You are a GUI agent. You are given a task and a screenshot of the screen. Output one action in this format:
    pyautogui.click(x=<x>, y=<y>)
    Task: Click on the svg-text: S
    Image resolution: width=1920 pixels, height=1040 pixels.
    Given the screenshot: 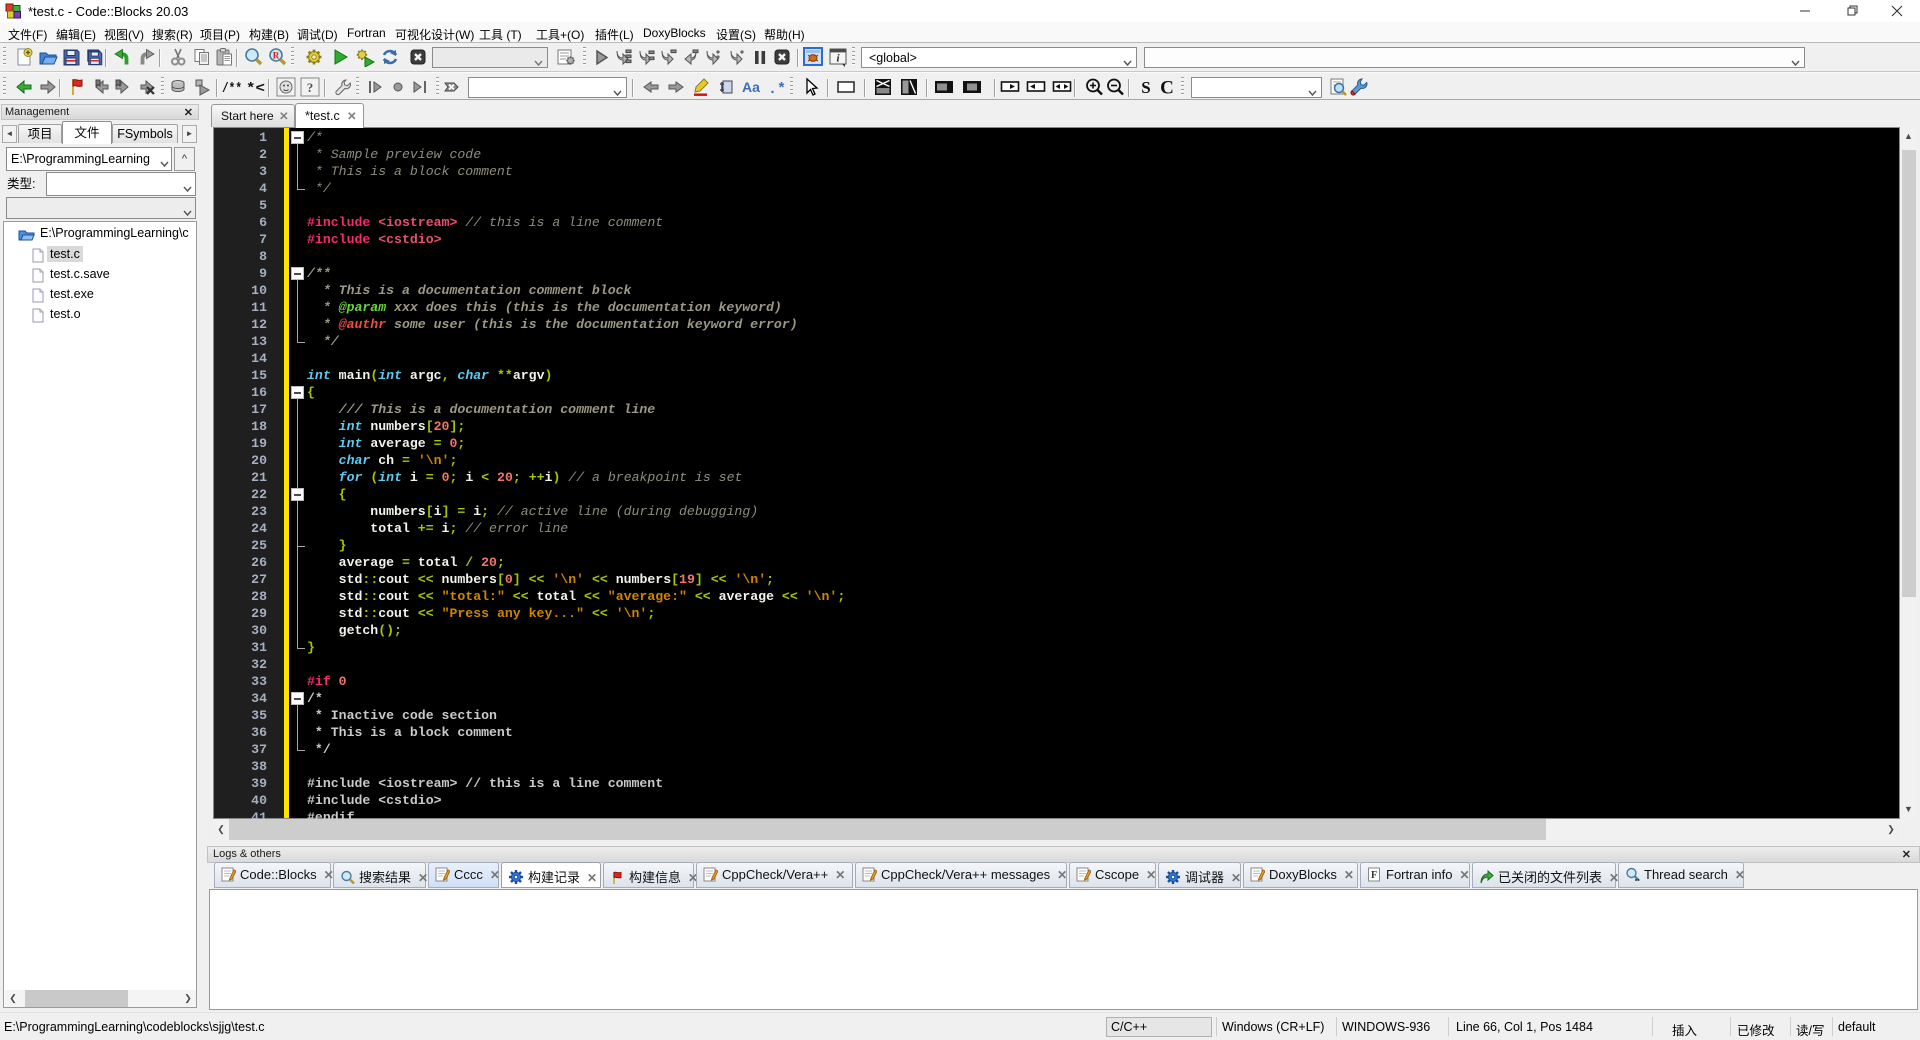 What is the action you would take?
    pyautogui.click(x=1145, y=87)
    